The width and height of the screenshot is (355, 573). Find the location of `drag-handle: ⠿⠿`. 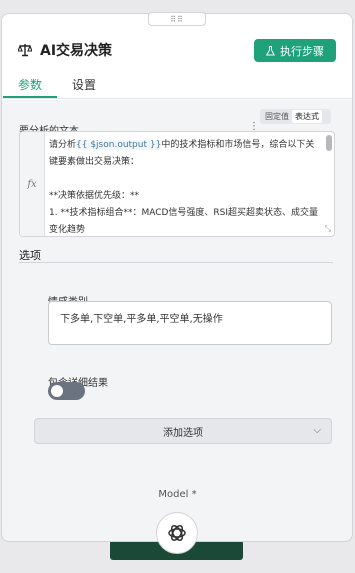

drag-handle: ⠿⠿ is located at coordinates (177, 19).